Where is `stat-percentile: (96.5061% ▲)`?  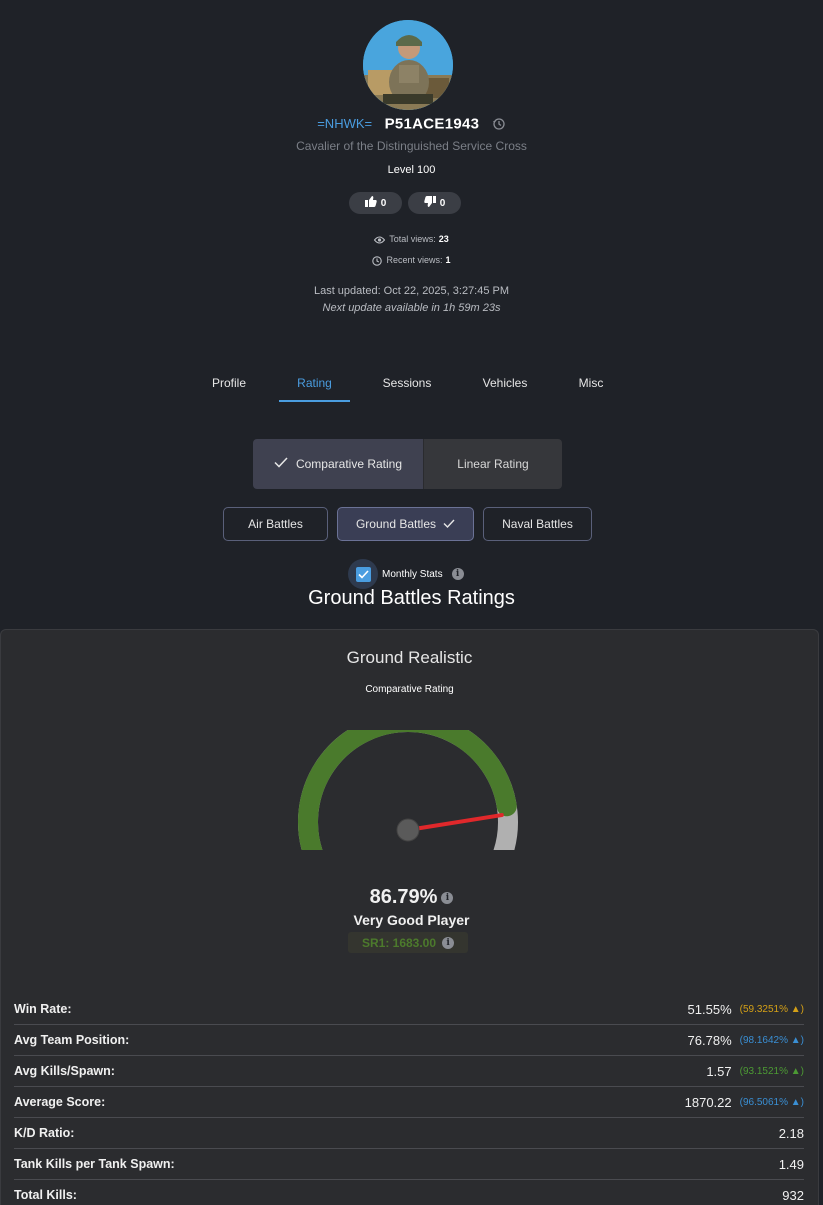
stat-percentile: (96.5061% ▲) is located at coordinates (771, 1102).